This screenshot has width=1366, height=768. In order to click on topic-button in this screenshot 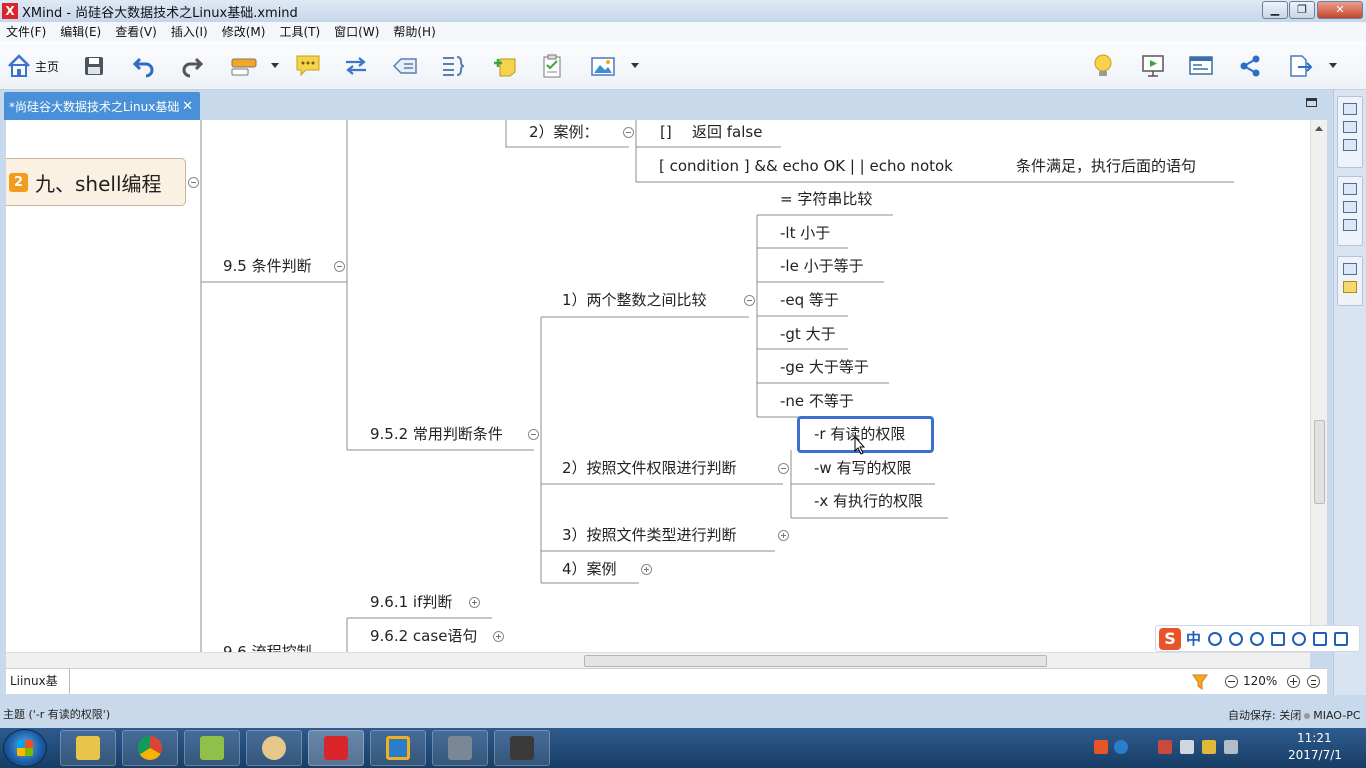, I will do `click(244, 66)`.